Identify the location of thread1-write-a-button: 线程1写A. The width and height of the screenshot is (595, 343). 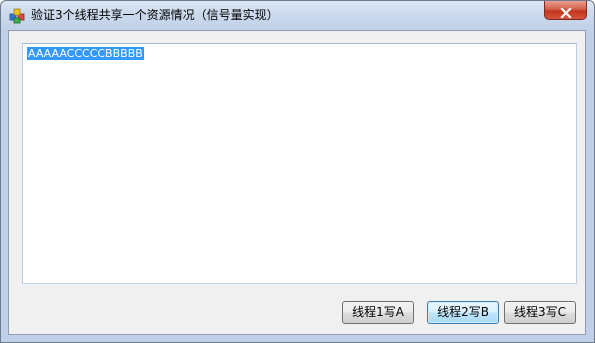
(378, 312).